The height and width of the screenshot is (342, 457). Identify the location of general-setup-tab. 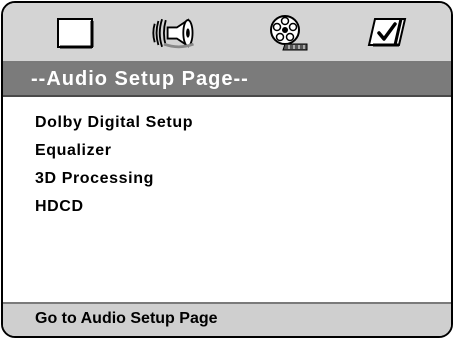
(75, 33).